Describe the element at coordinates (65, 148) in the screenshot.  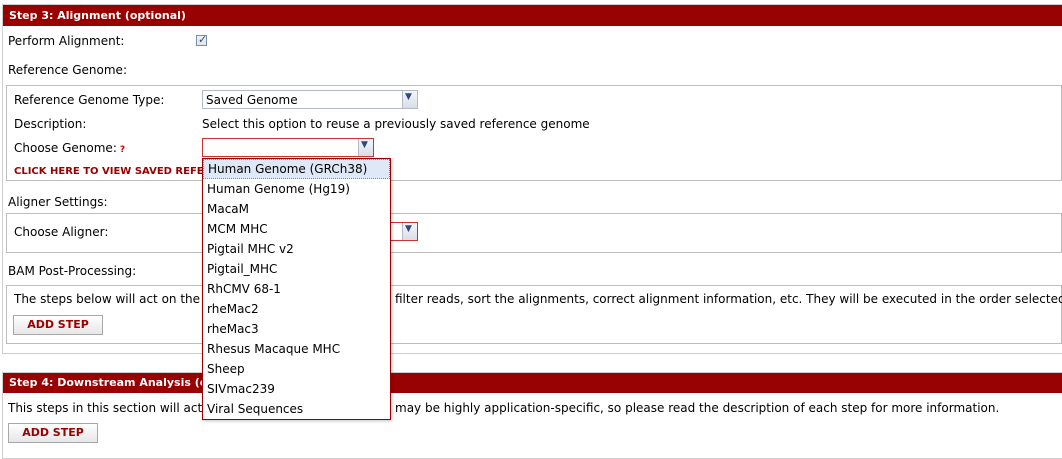
I see `choose-genome-label-text: Choose Genome:` at that location.